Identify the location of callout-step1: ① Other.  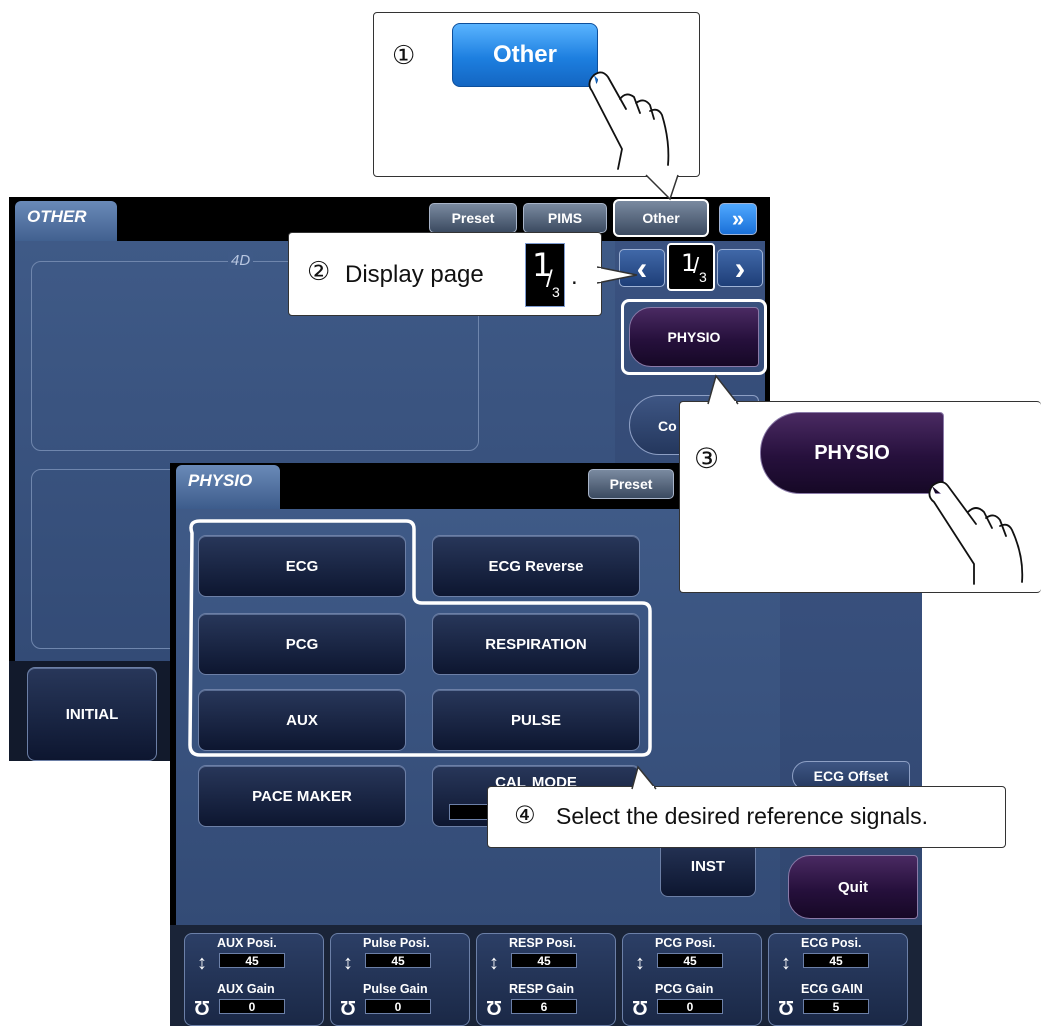
(536, 106).